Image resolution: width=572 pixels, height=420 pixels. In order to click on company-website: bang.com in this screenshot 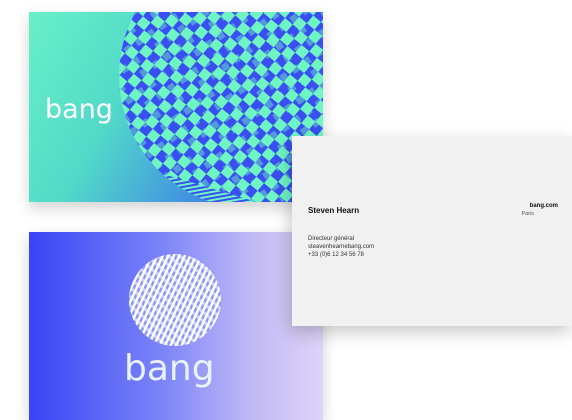, I will do `click(543, 206)`.